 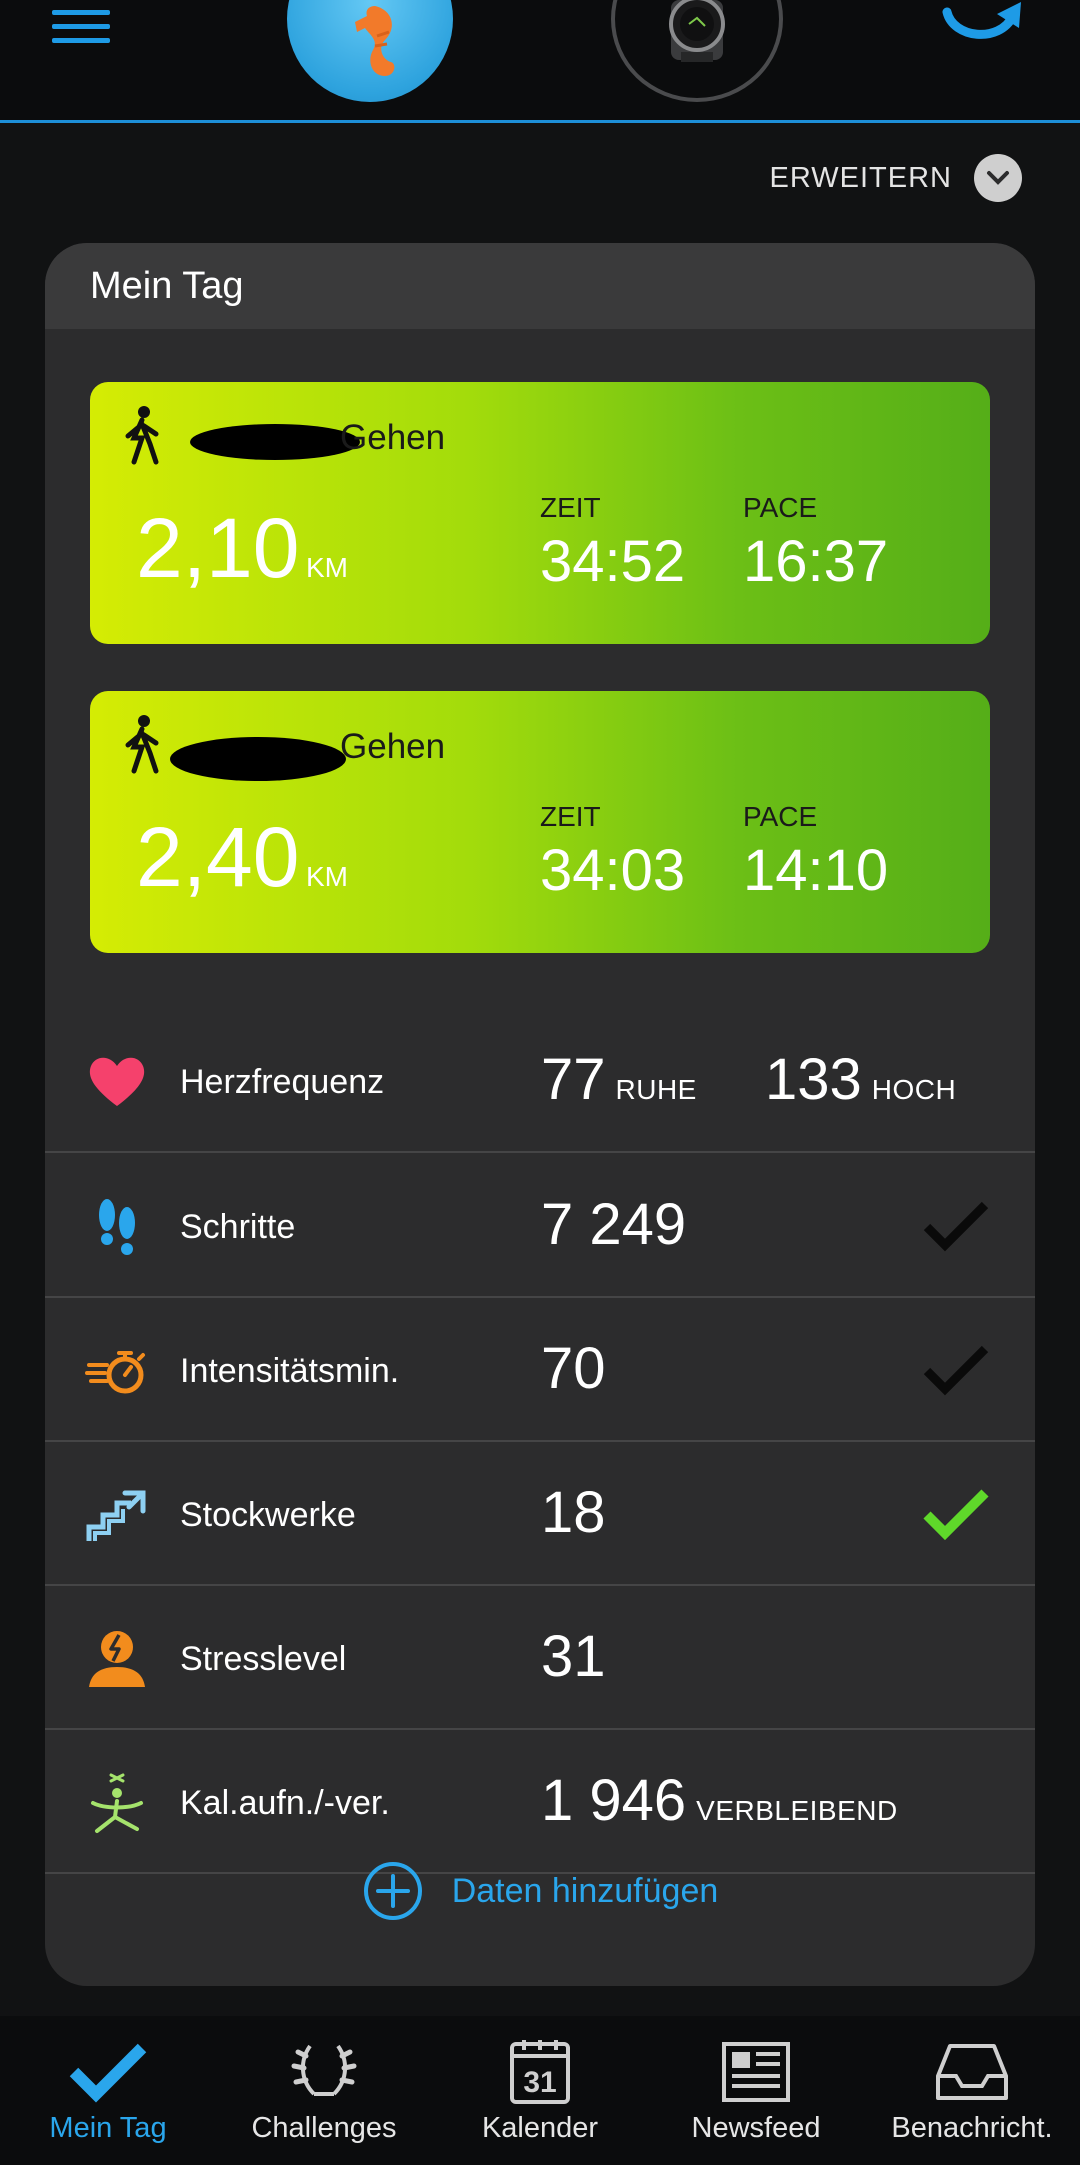 What do you see at coordinates (268, 1515) in the screenshot?
I see `metric-label: Stockwerke` at bounding box center [268, 1515].